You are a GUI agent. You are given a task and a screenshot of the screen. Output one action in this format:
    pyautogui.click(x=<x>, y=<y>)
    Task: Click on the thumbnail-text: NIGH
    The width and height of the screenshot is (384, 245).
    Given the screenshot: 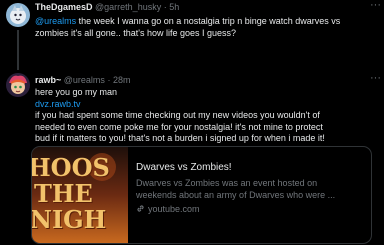 What is the action you would take?
    pyautogui.click(x=69, y=219)
    